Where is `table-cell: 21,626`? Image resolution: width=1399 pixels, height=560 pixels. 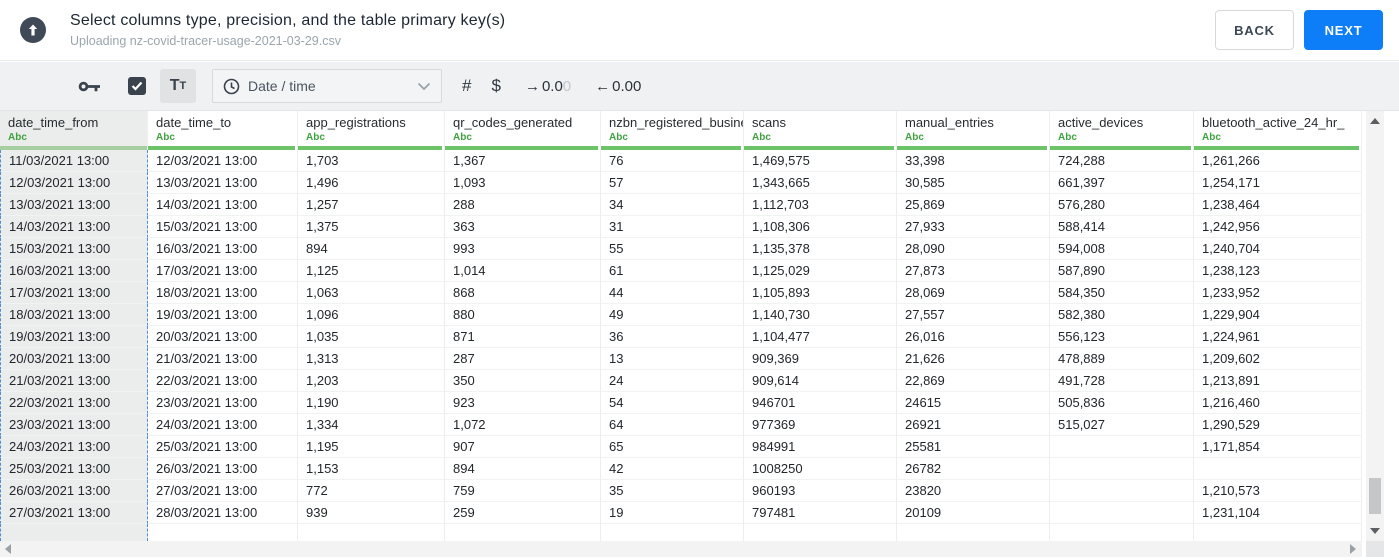 table-cell: 21,626 is located at coordinates (973, 359).